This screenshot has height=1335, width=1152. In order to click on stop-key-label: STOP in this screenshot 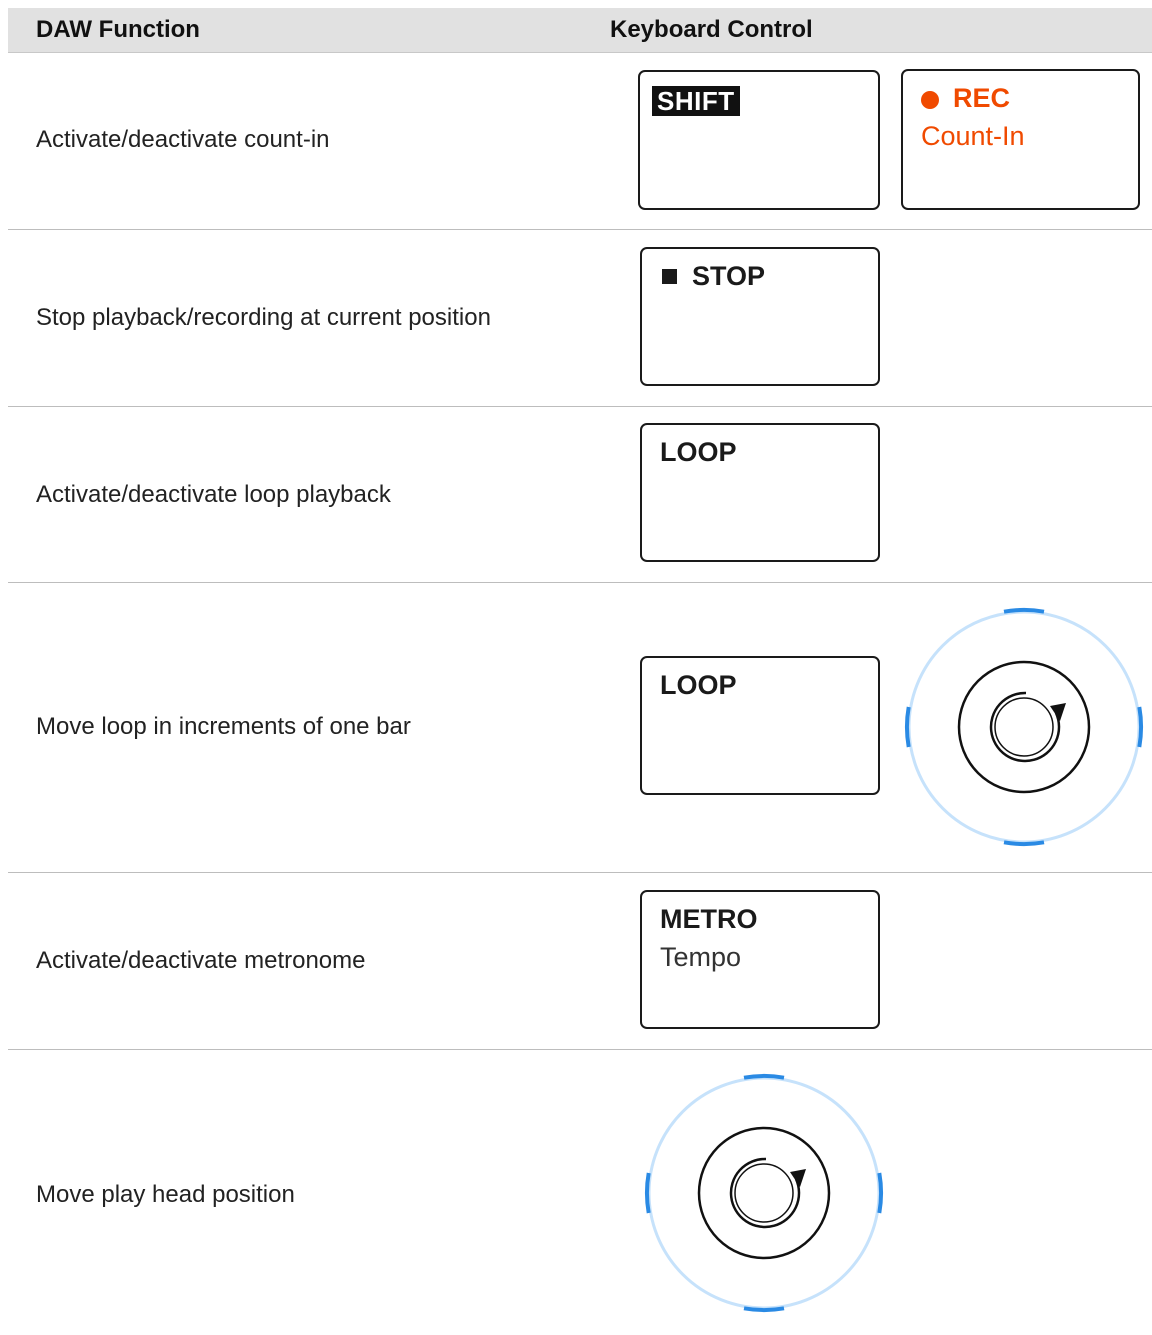, I will do `click(729, 276)`.